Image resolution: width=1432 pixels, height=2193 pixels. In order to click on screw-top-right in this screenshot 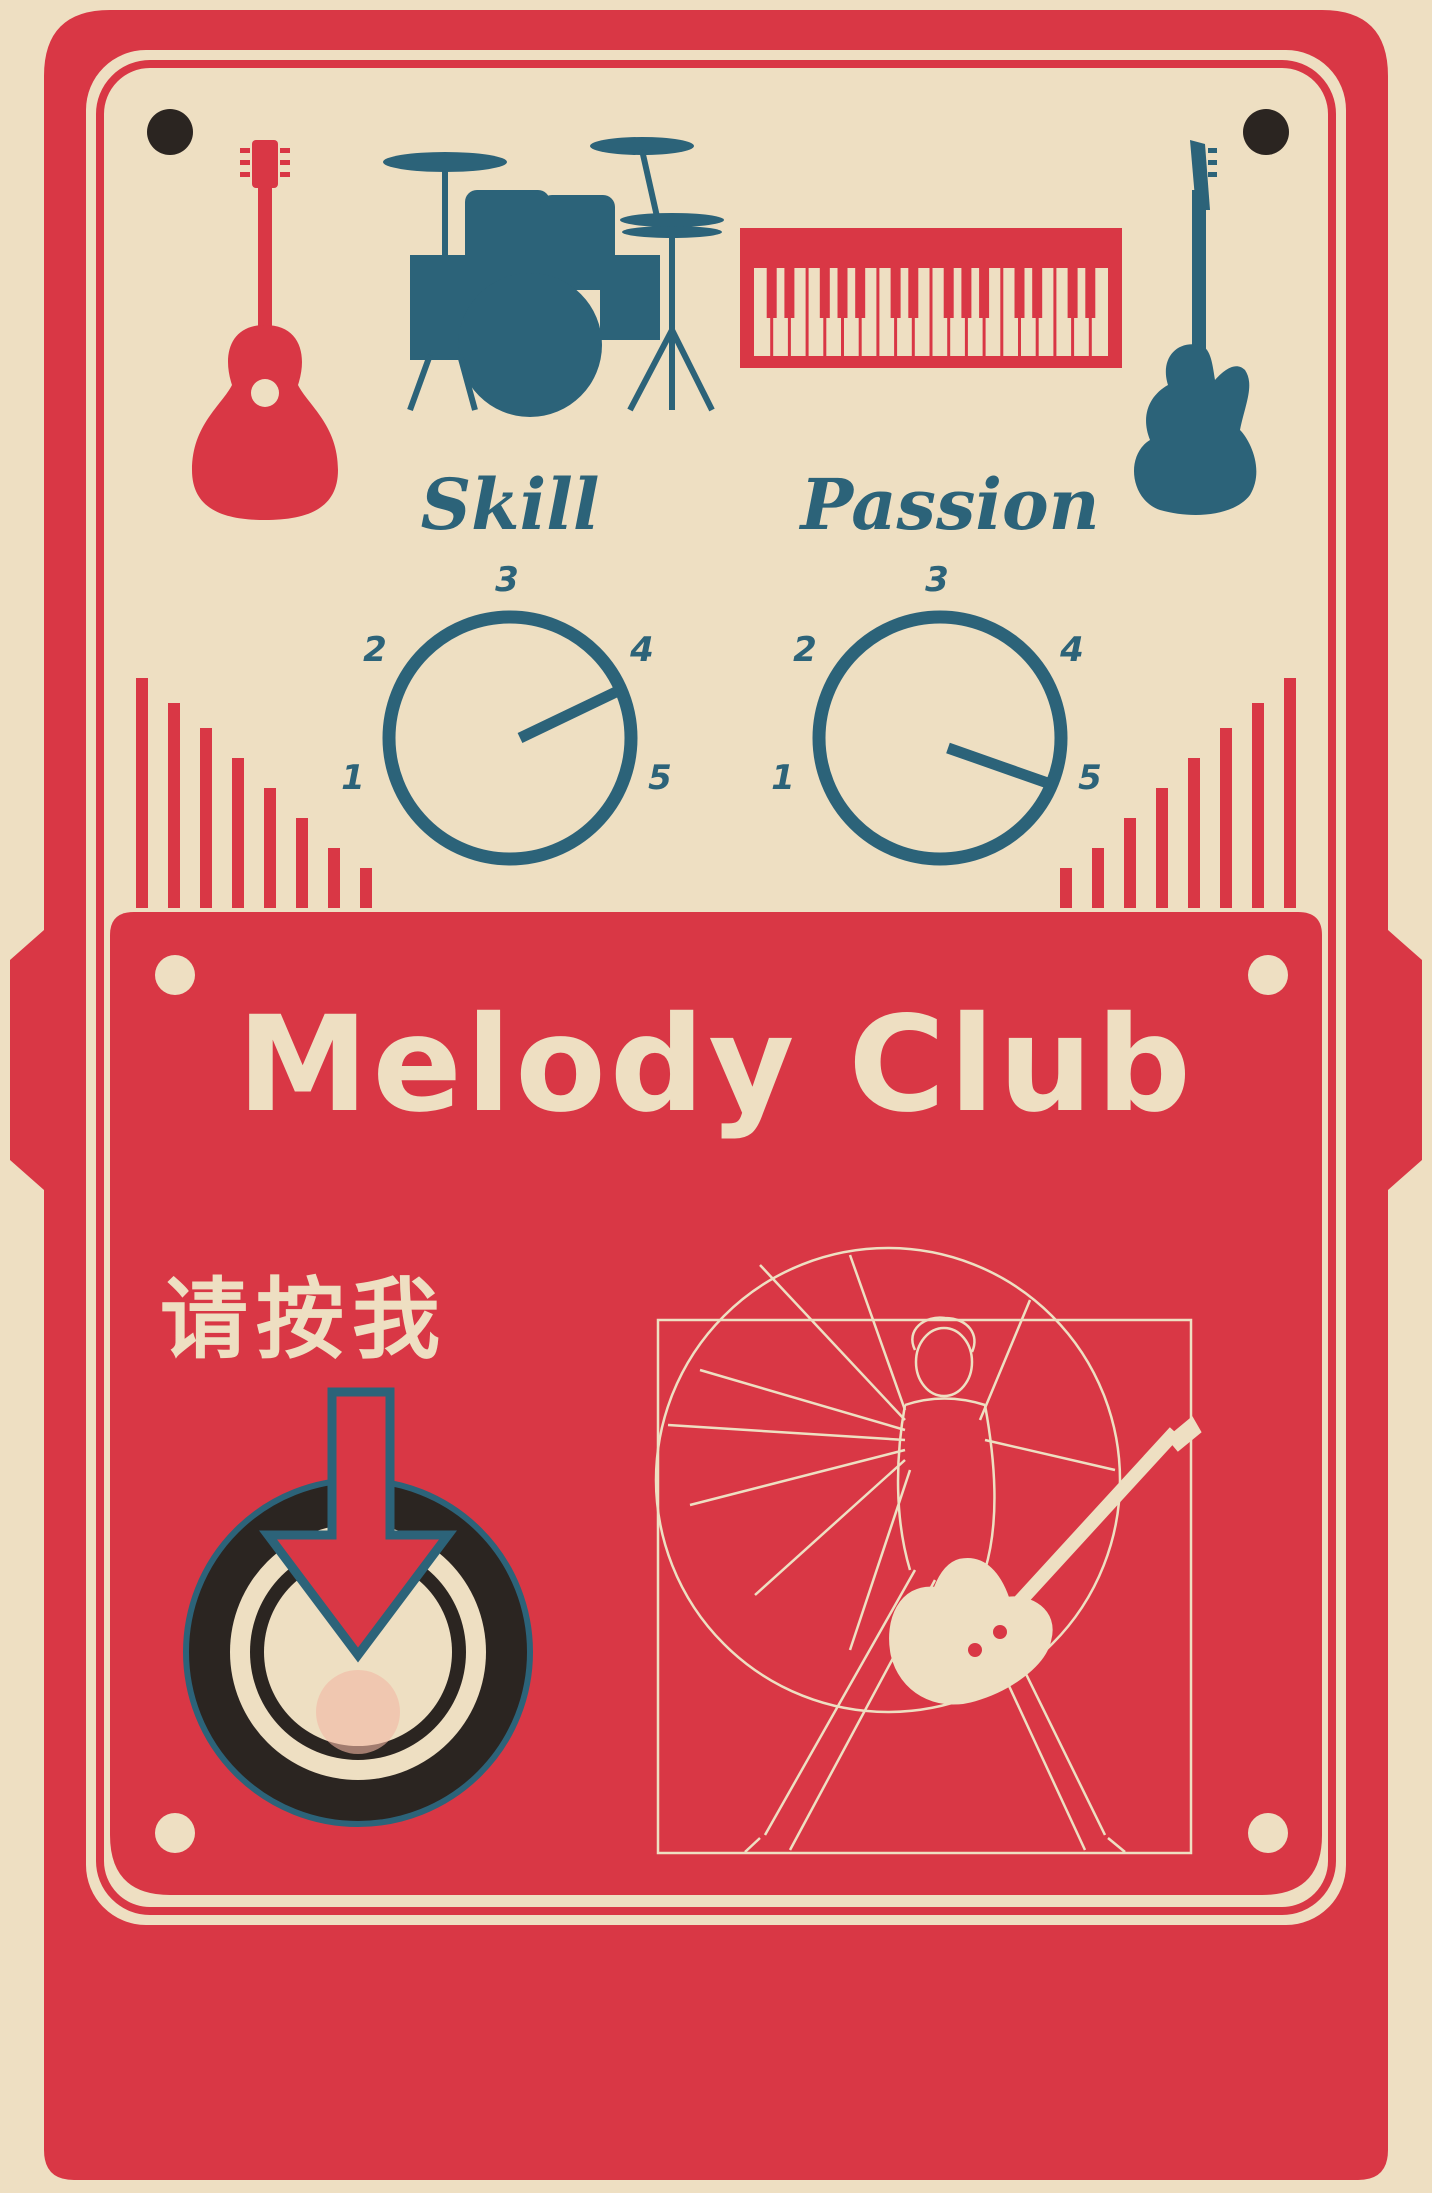, I will do `click(1266, 132)`.